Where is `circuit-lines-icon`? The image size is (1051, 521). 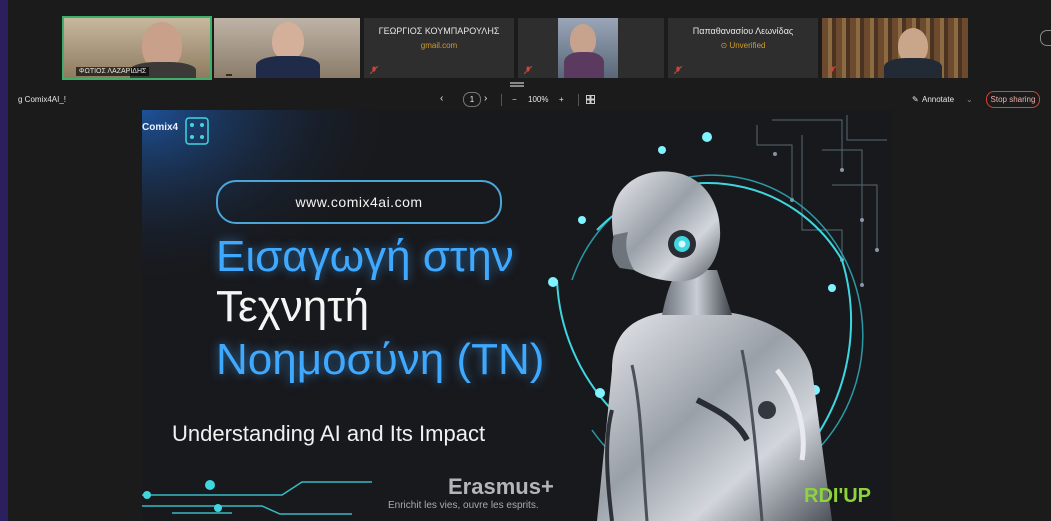
circuit-lines-icon is located at coordinates (257, 498).